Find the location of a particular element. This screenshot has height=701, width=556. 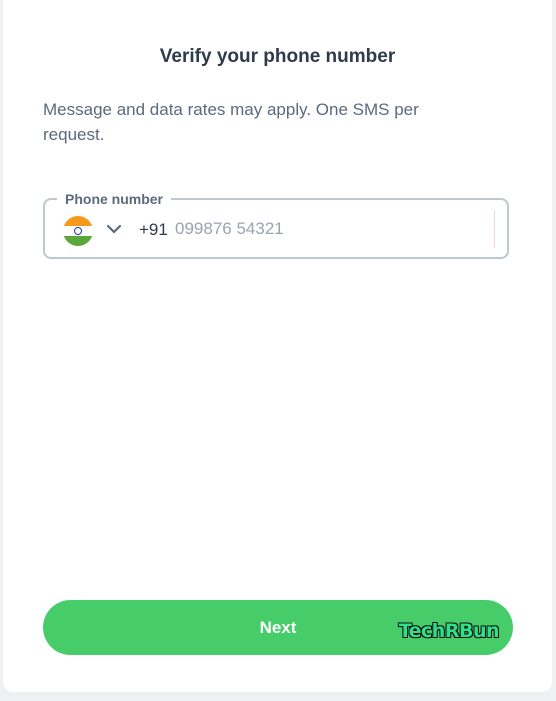

next-button-label: Next is located at coordinates (278, 627).